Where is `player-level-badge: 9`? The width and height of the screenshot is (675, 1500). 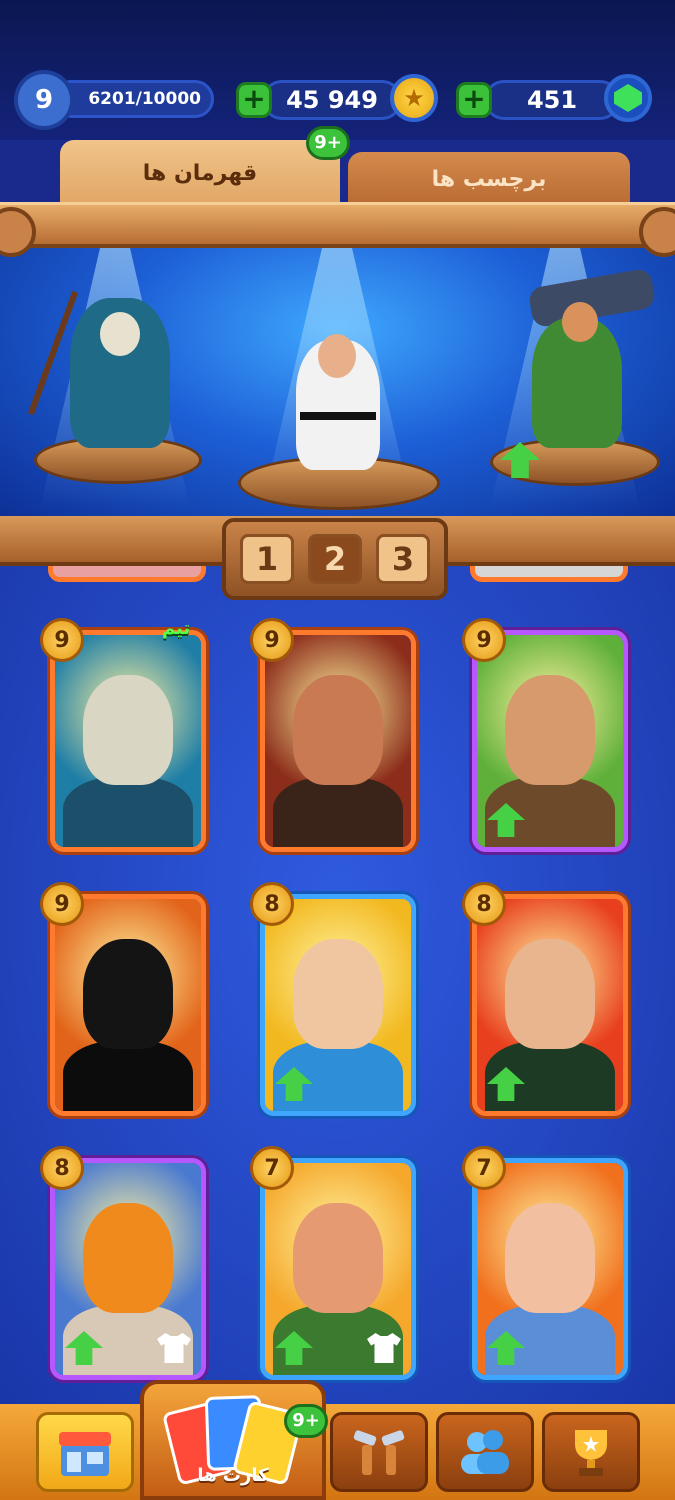
player-level-badge: 9 is located at coordinates (44, 100).